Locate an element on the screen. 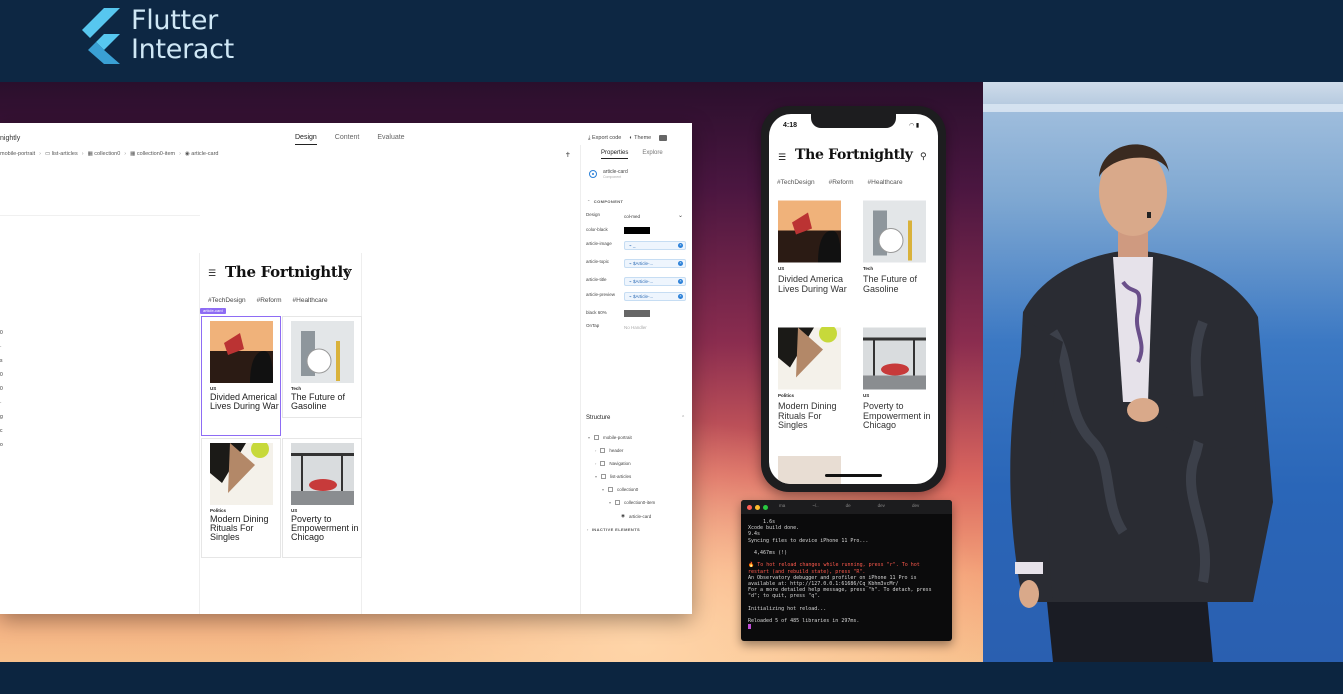 The width and height of the screenshot is (1343, 694). tree-item: › Navigation is located at coordinates (613, 463).